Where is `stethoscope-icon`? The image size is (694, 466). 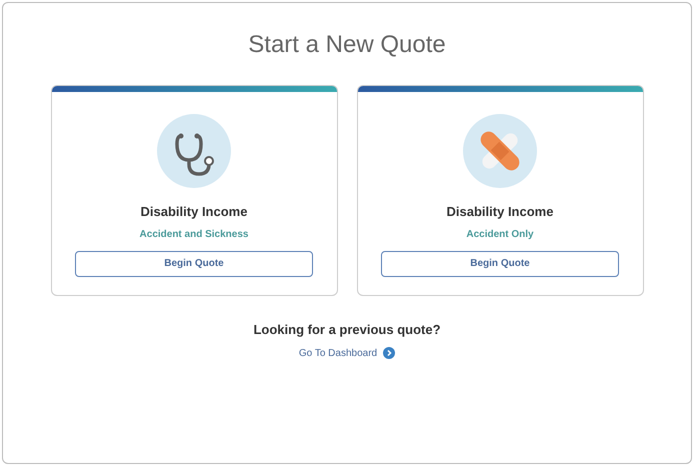
stethoscope-icon is located at coordinates (194, 151).